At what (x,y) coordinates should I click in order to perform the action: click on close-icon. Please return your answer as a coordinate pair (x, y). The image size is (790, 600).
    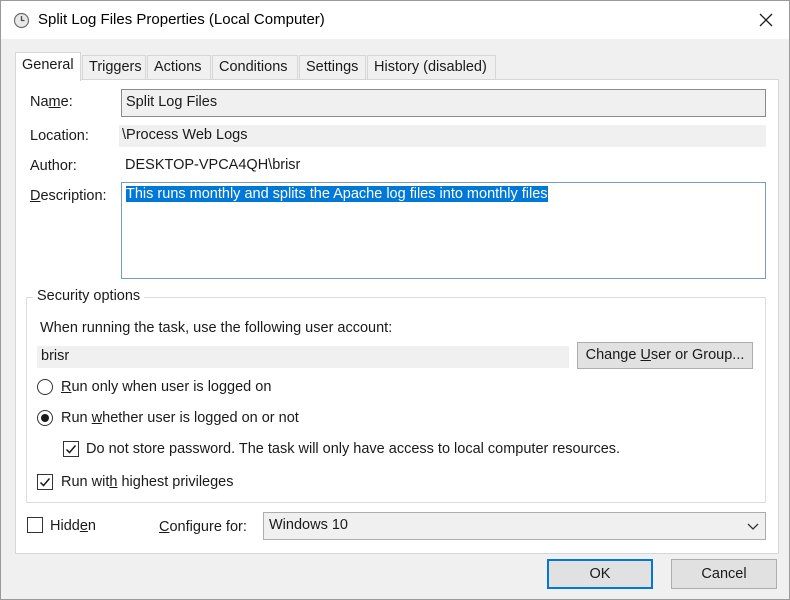
    Looking at the image, I should click on (766, 20).